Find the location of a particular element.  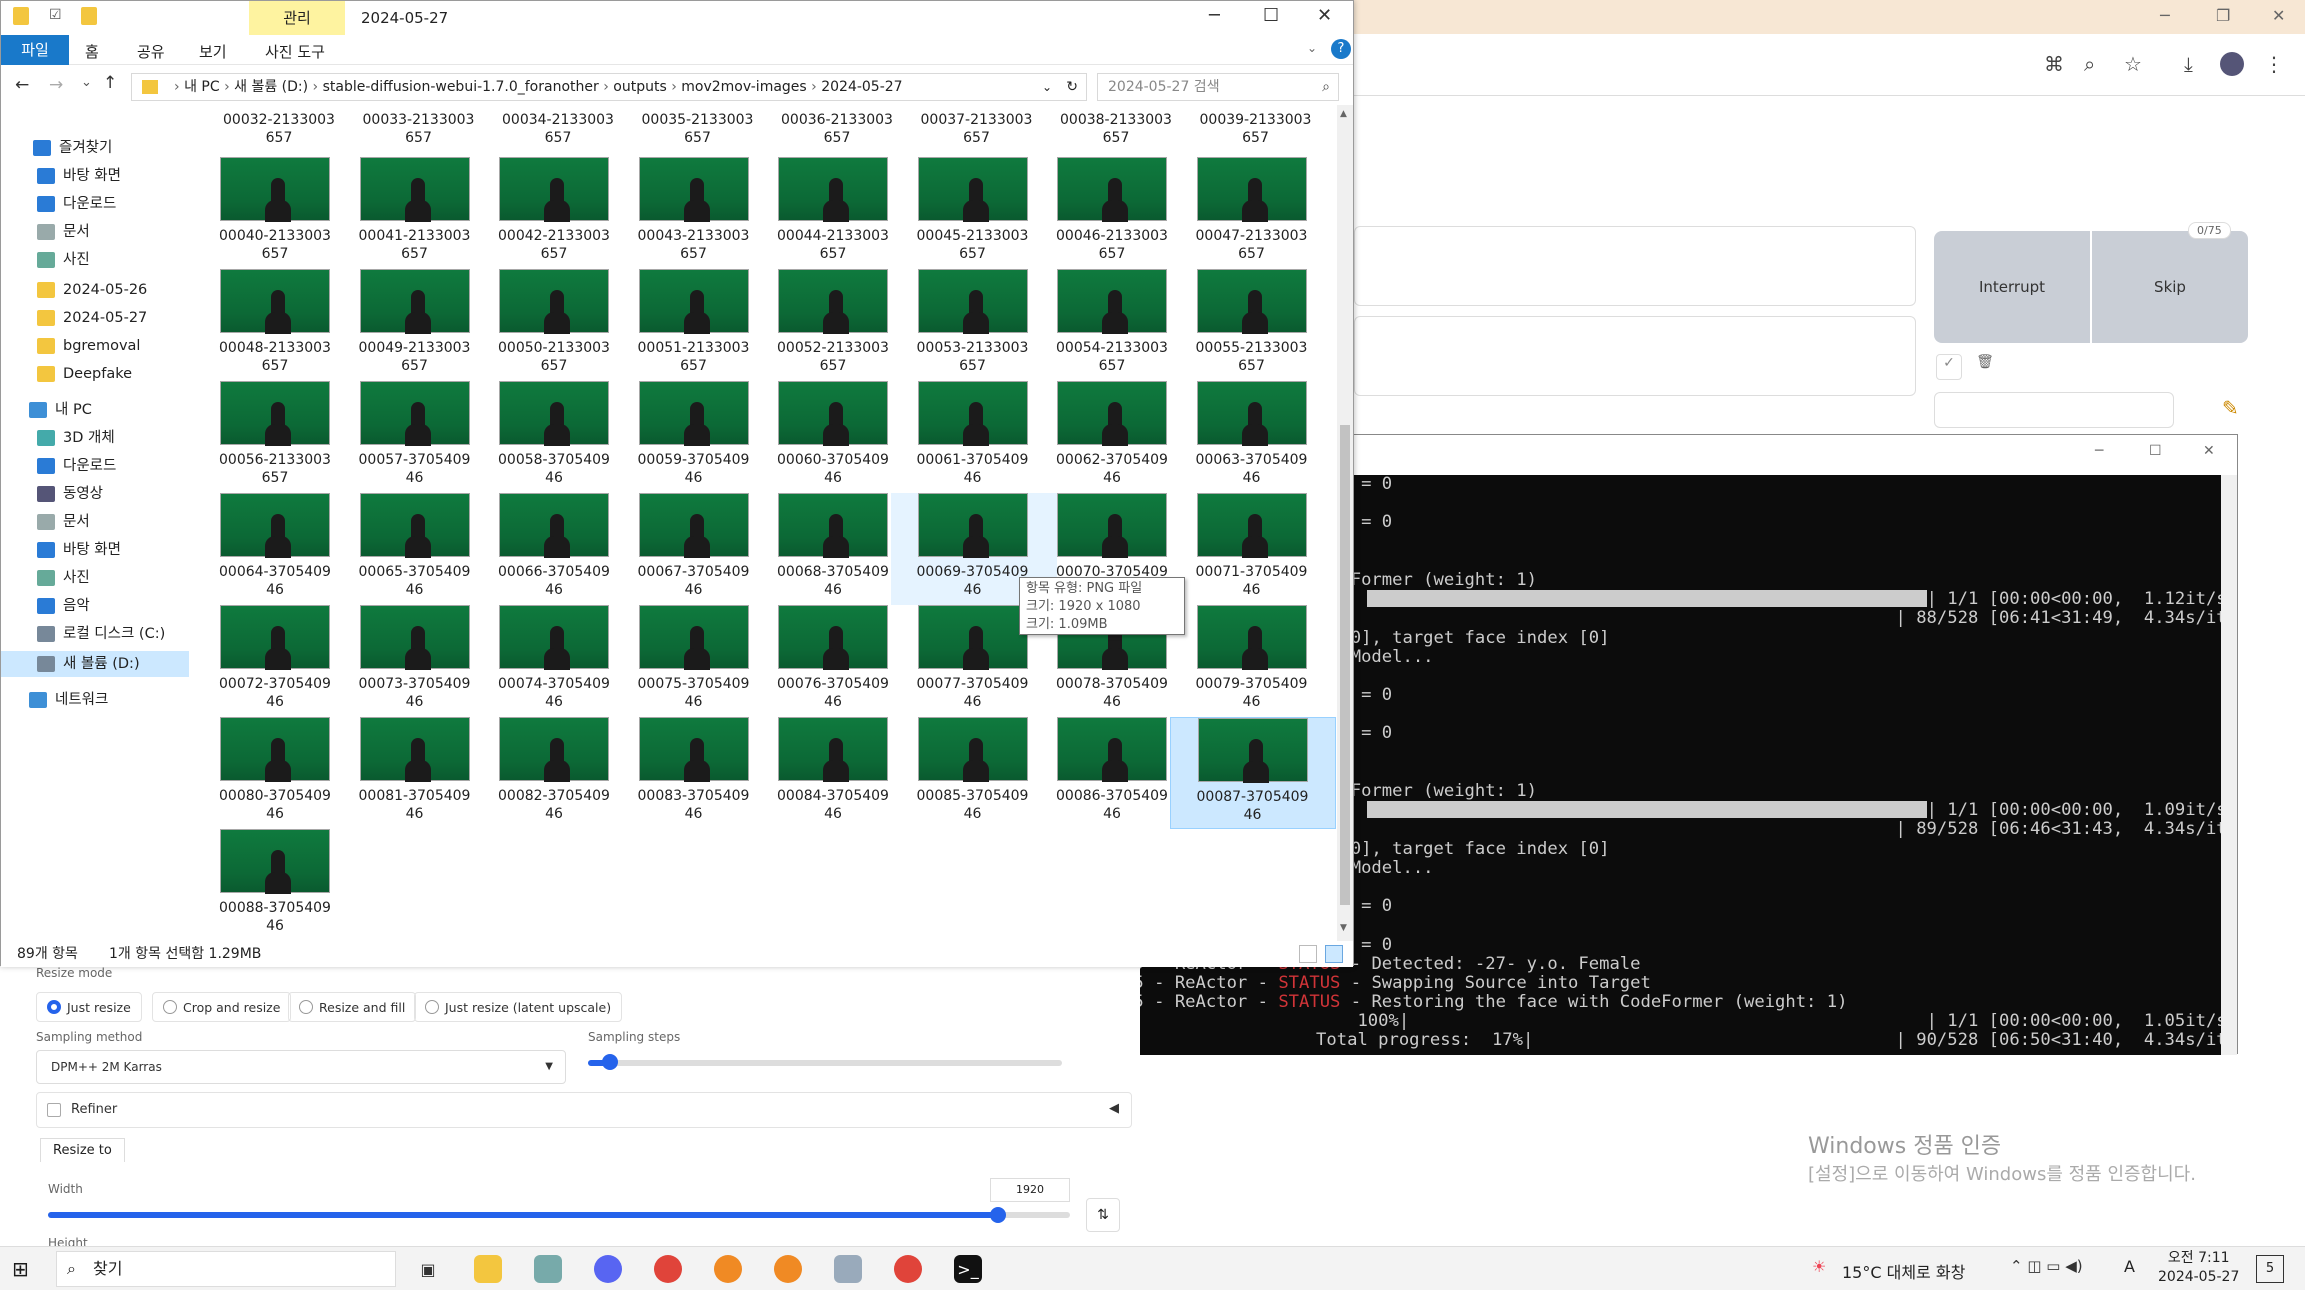

swap-dimensions-button: ⇅ is located at coordinates (1103, 1215).